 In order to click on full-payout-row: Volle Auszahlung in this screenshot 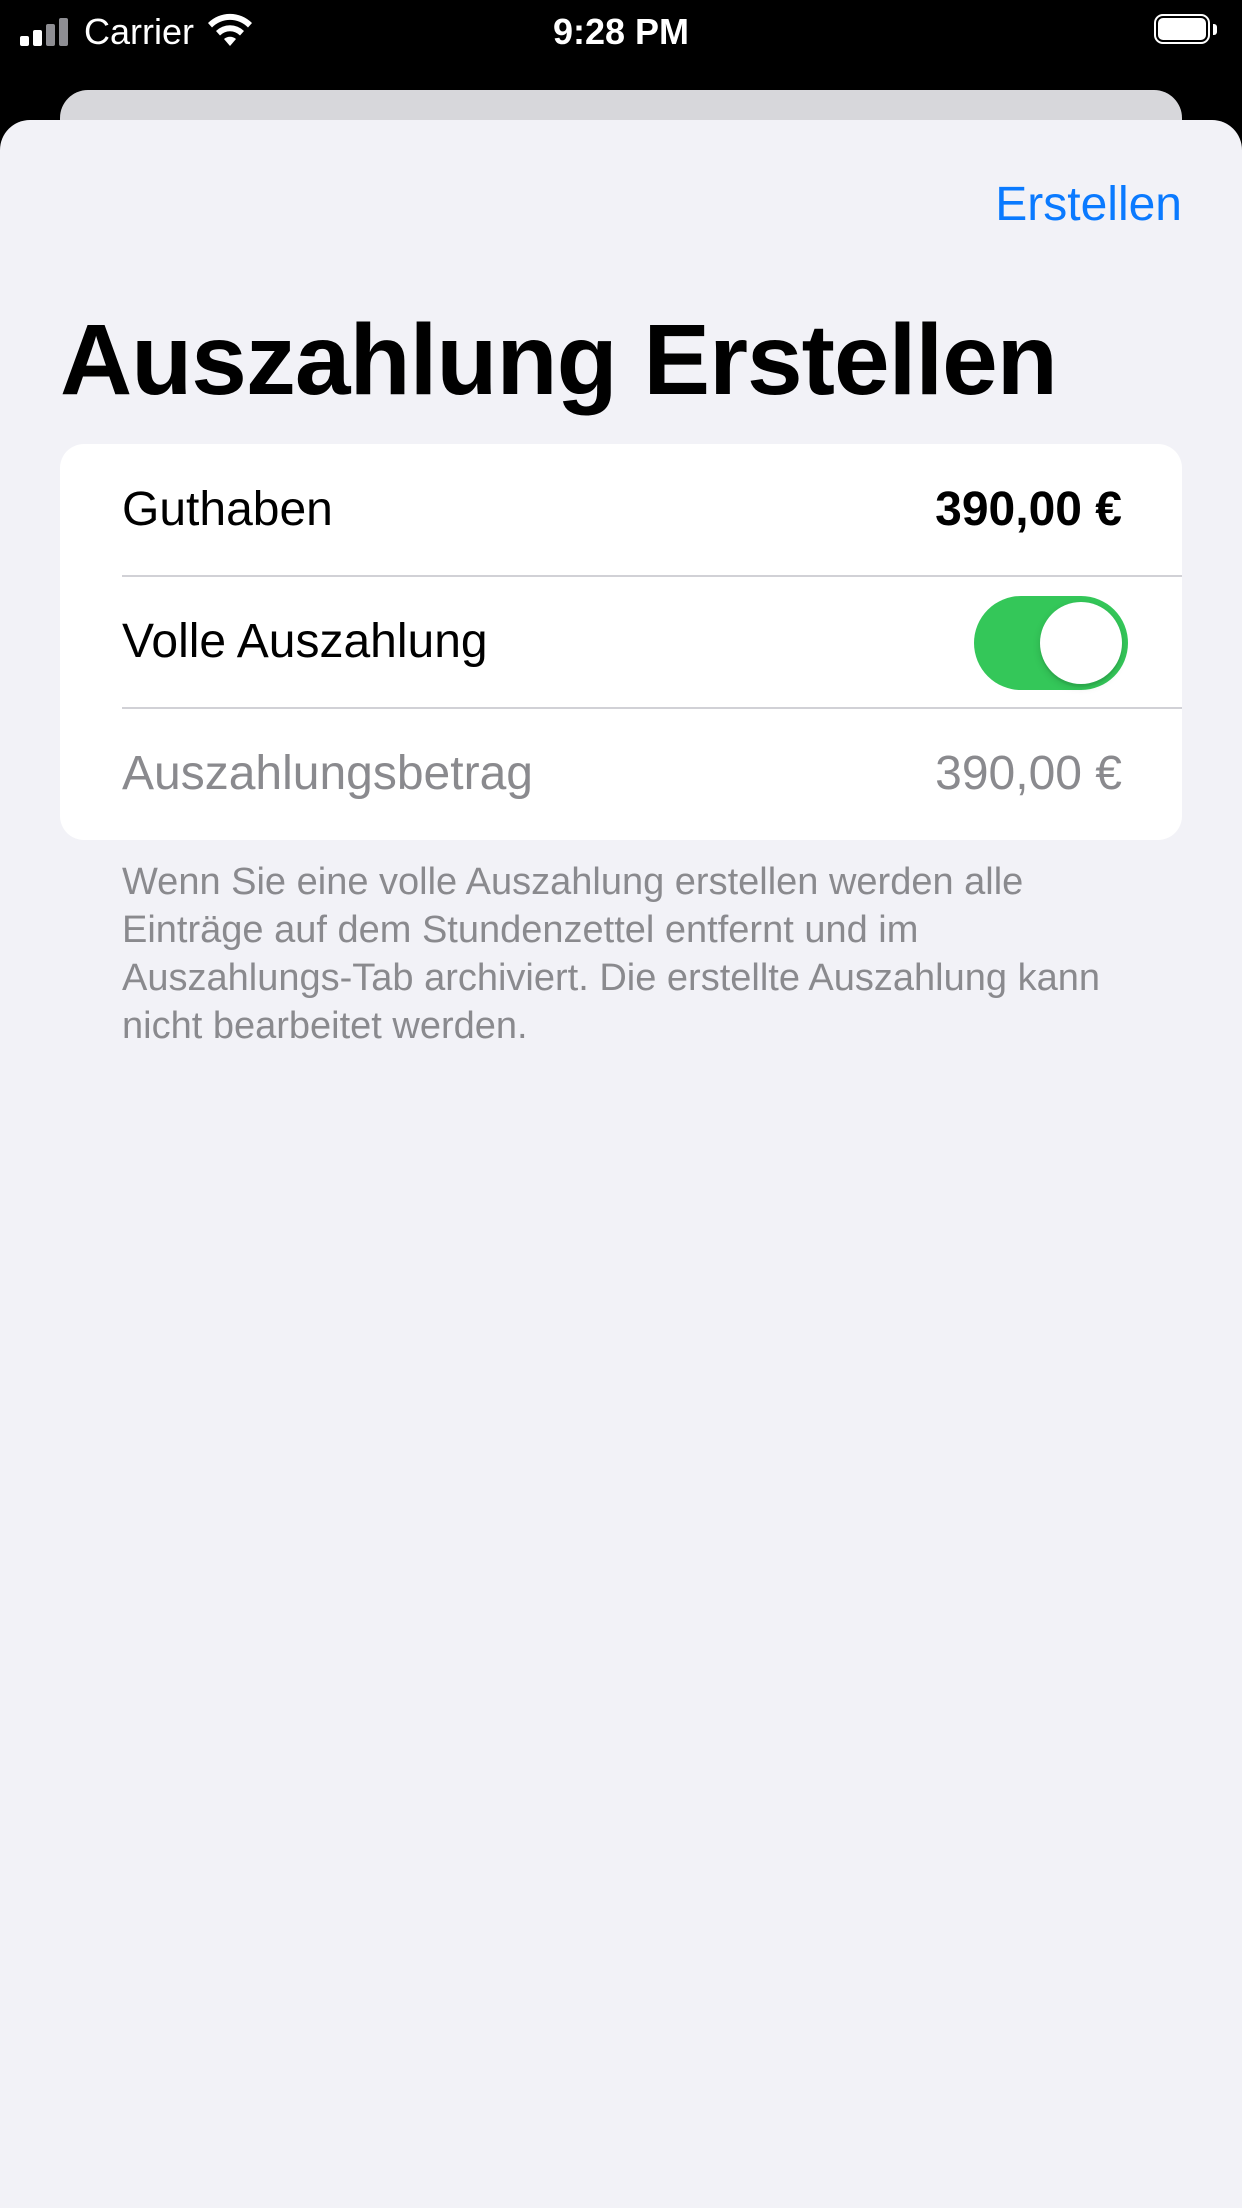, I will do `click(621, 642)`.